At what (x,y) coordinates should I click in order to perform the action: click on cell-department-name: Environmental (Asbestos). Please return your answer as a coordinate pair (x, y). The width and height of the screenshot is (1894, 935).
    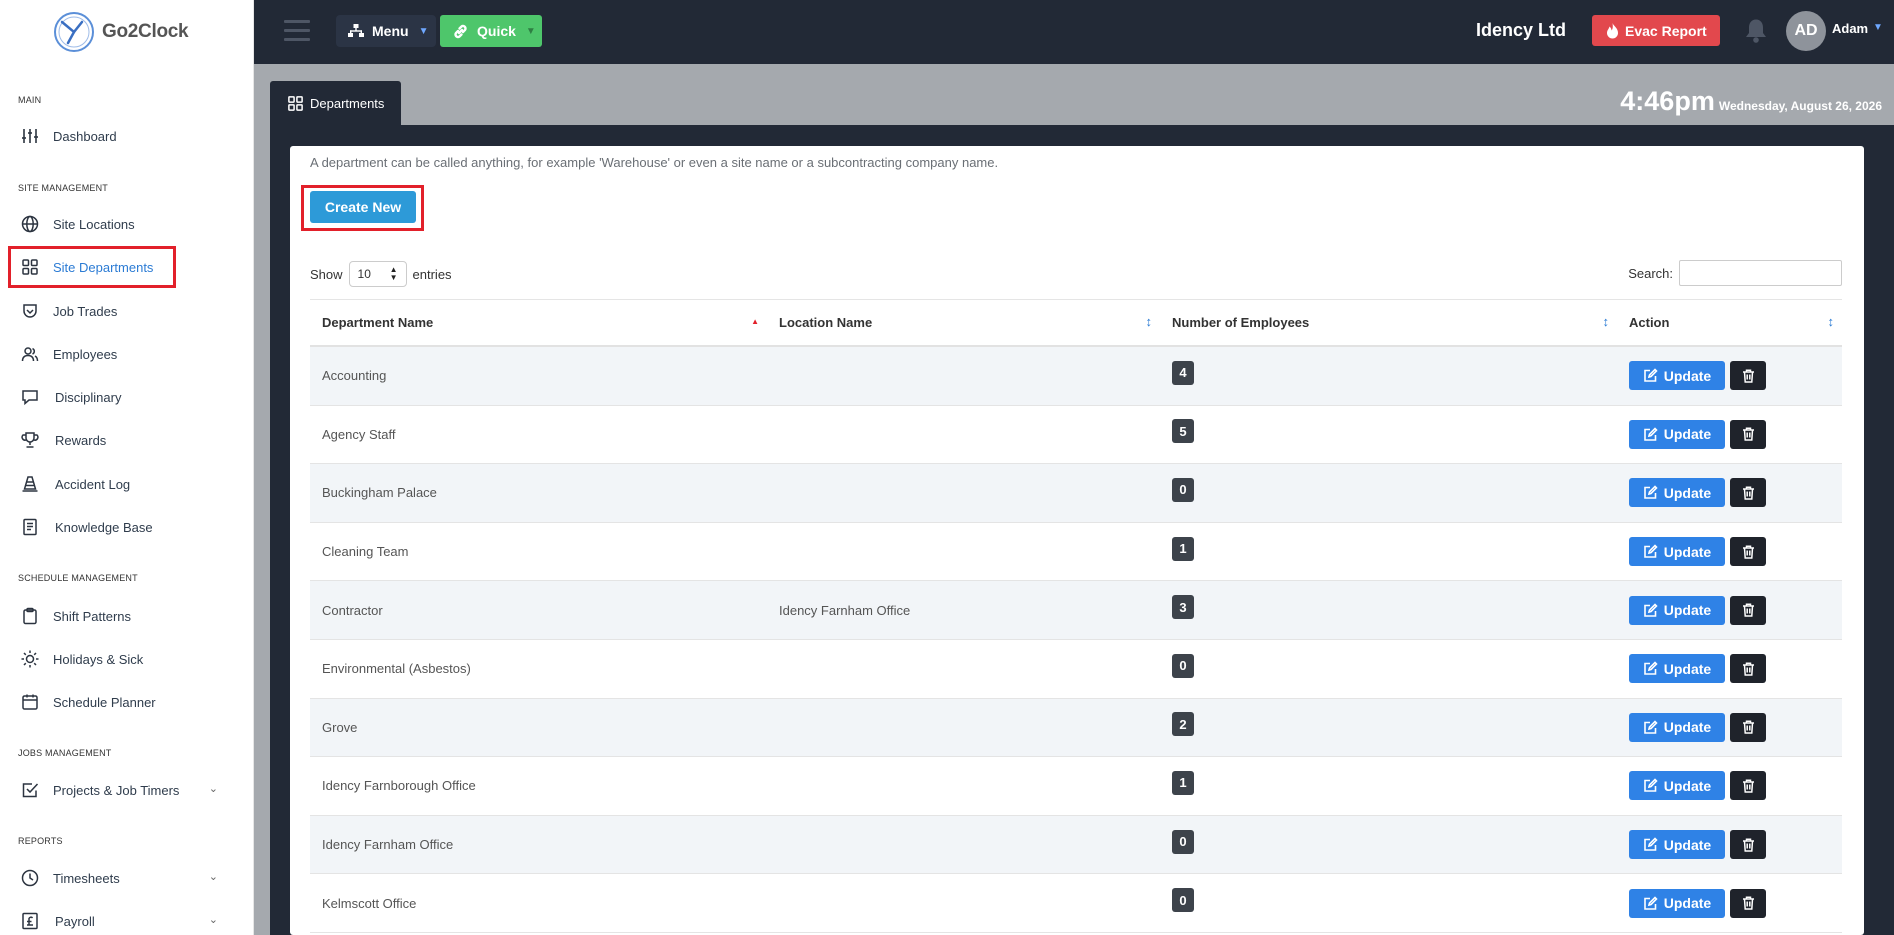
    Looking at the image, I should click on (396, 669).